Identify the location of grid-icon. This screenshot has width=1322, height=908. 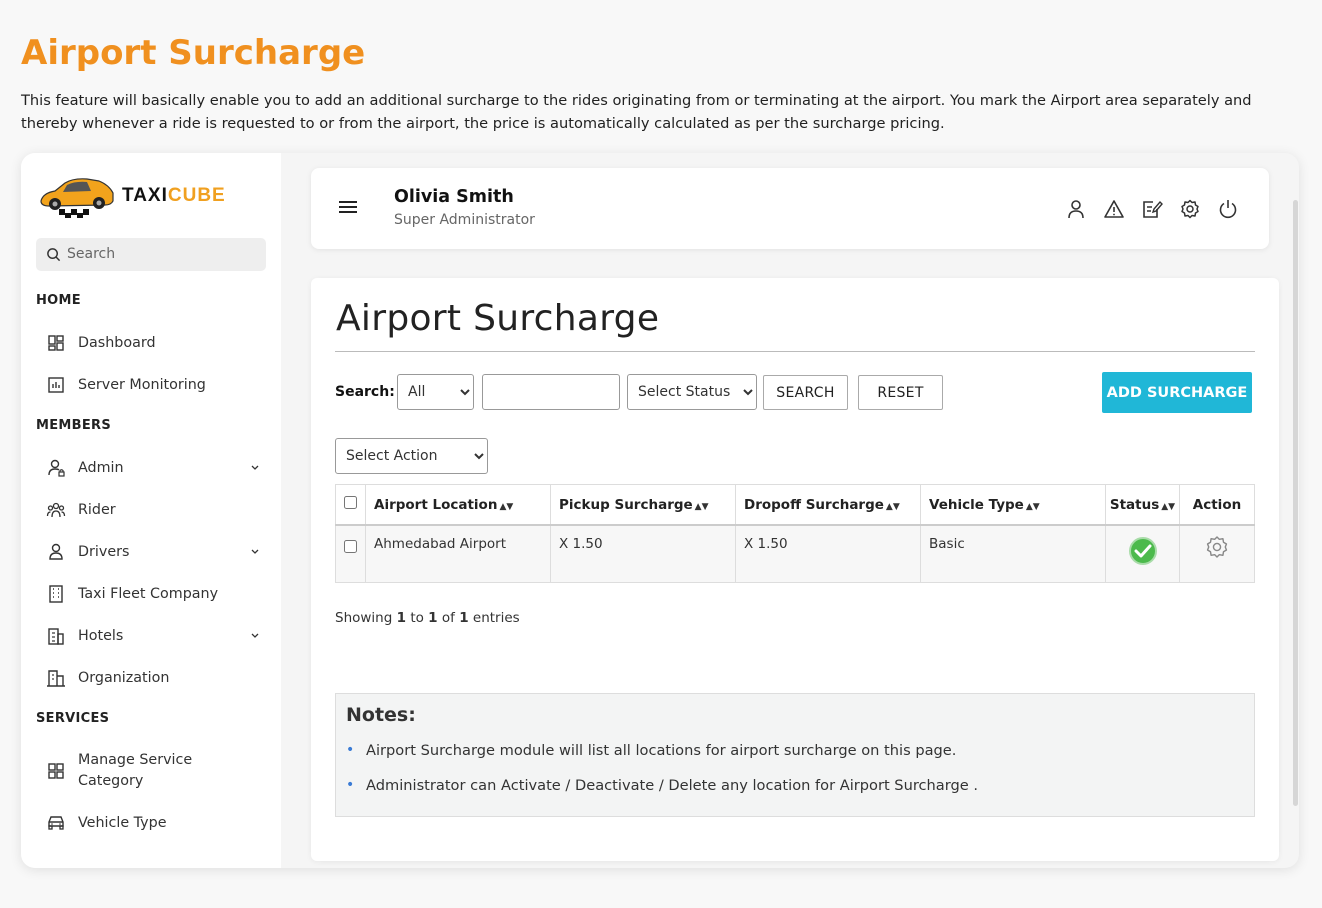
(56, 771).